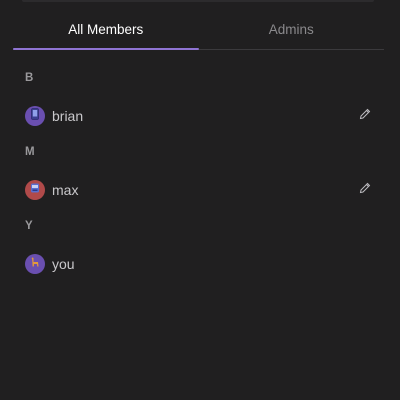 The width and height of the screenshot is (400, 400). What do you see at coordinates (292, 29) in the screenshot?
I see `tab-admins: Admins` at bounding box center [292, 29].